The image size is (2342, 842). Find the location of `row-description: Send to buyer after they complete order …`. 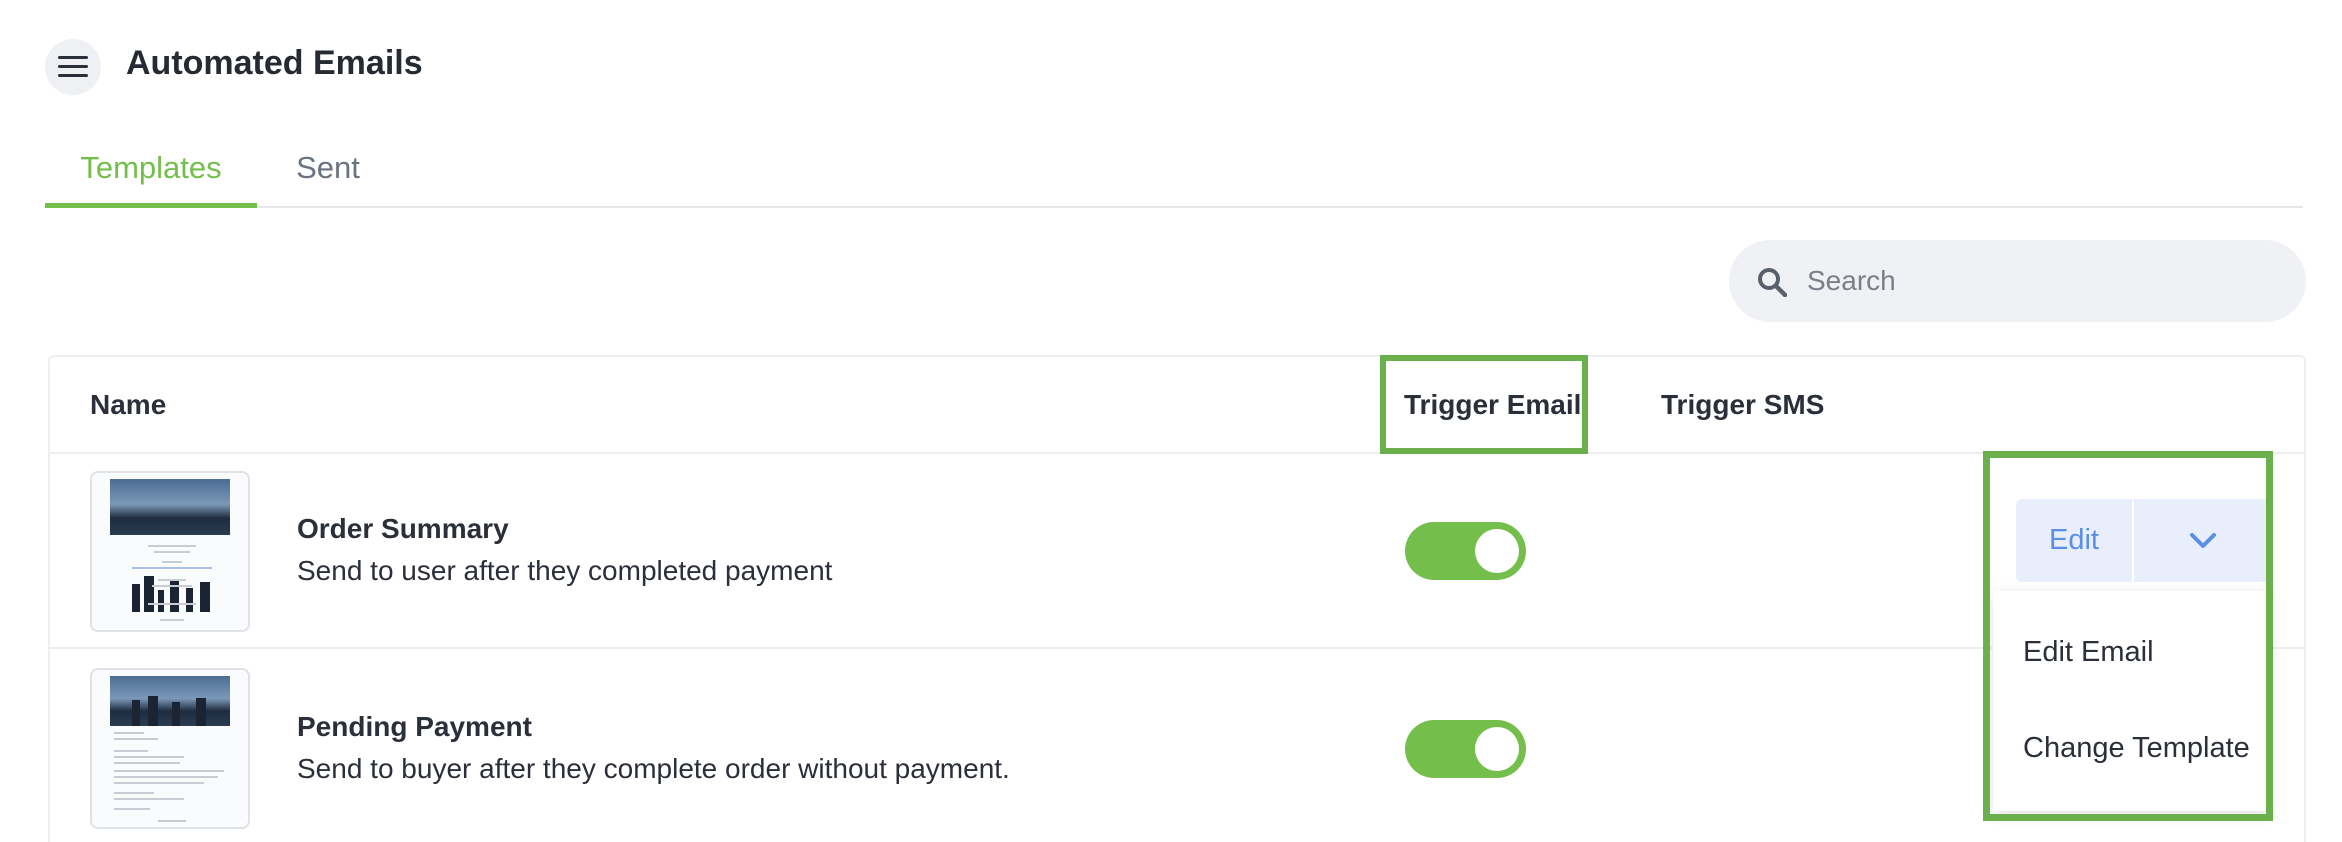

row-description: Send to buyer after they complete order … is located at coordinates (653, 768).